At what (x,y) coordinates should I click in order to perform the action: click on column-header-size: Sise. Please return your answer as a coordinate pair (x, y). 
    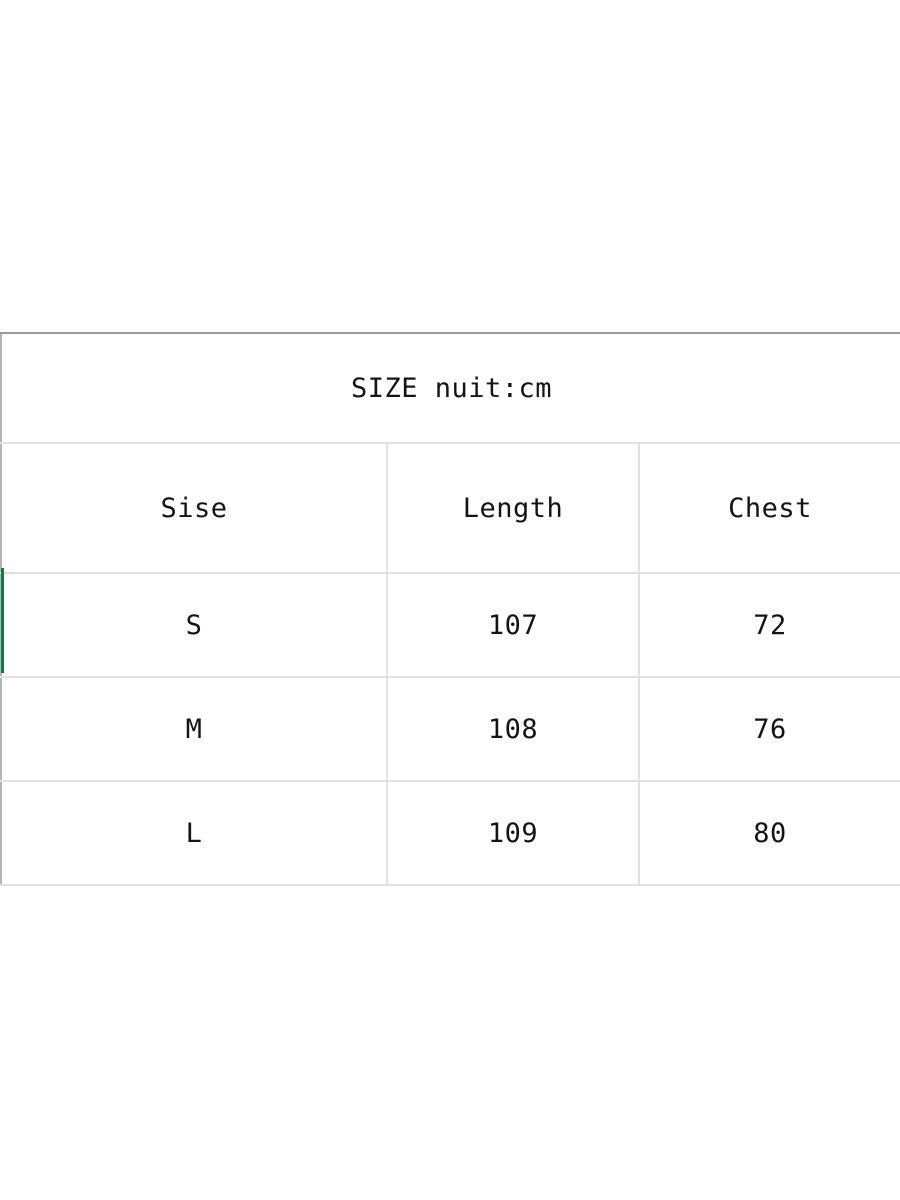
    Looking at the image, I should click on (194, 508).